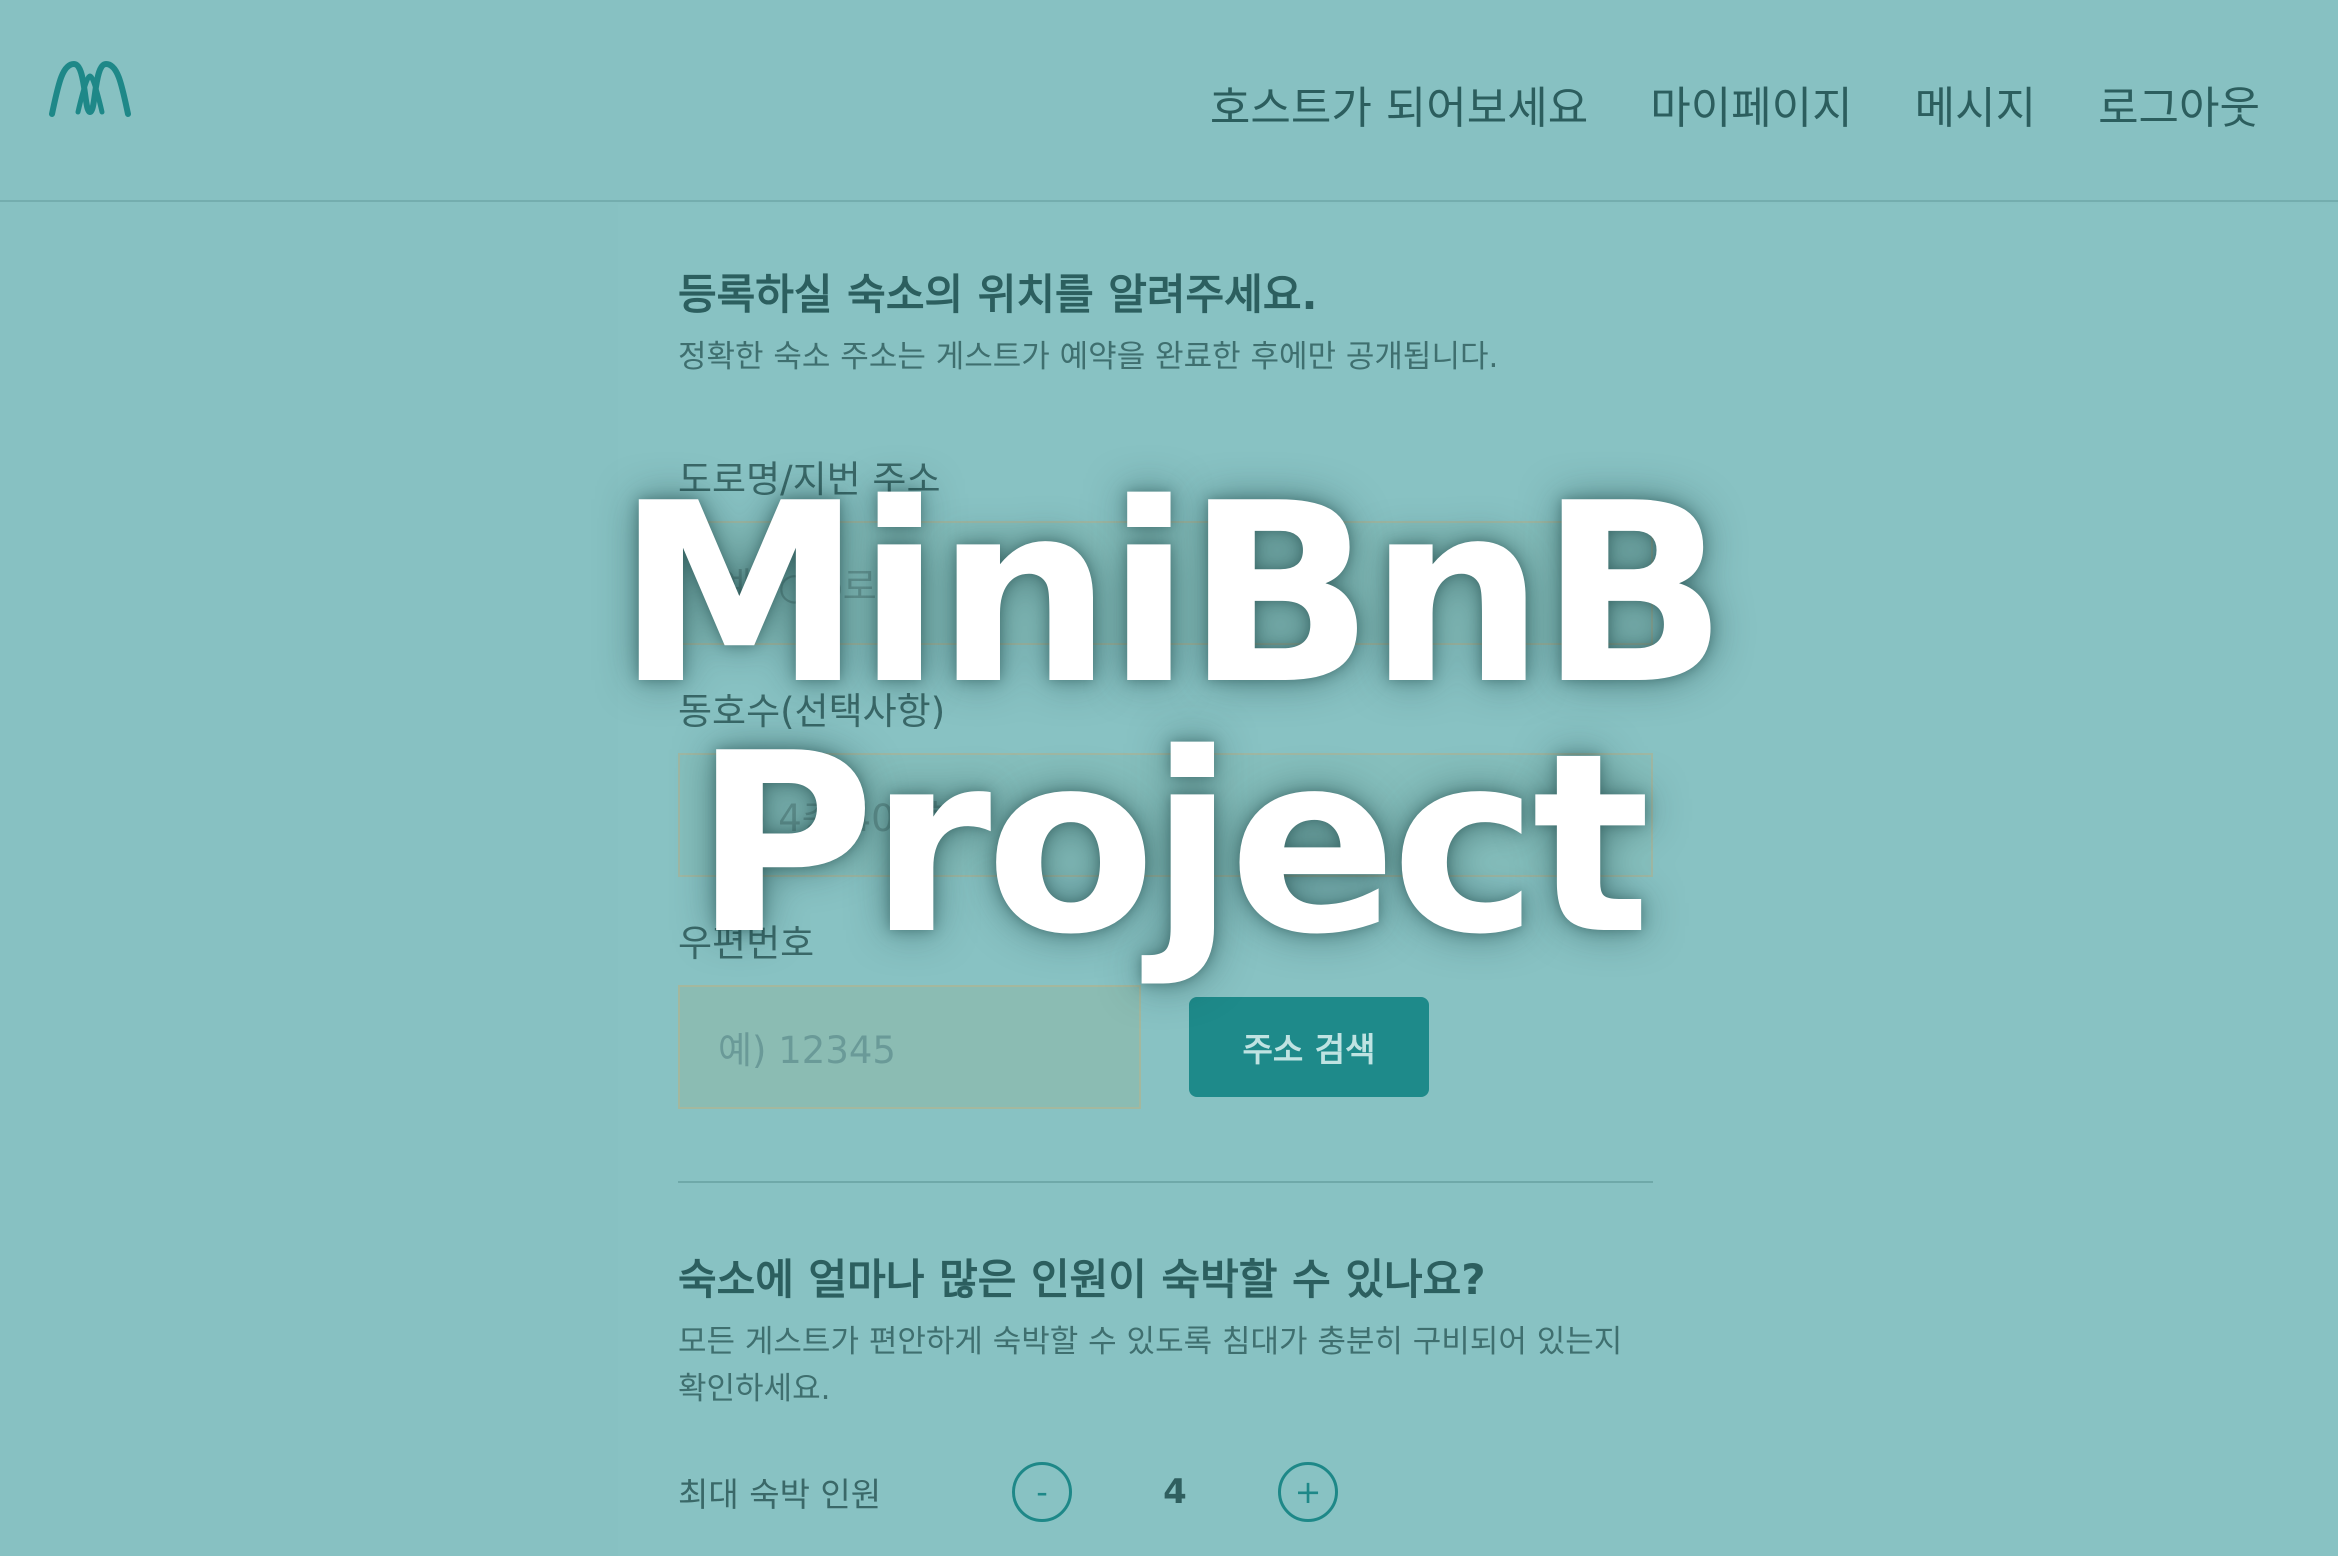 The height and width of the screenshot is (1556, 2338). Describe the element at coordinates (1082, 1279) in the screenshot. I see `guests-title: 숙소에 얼마나 많은 인원이 숙박할 수 있나요?` at that location.